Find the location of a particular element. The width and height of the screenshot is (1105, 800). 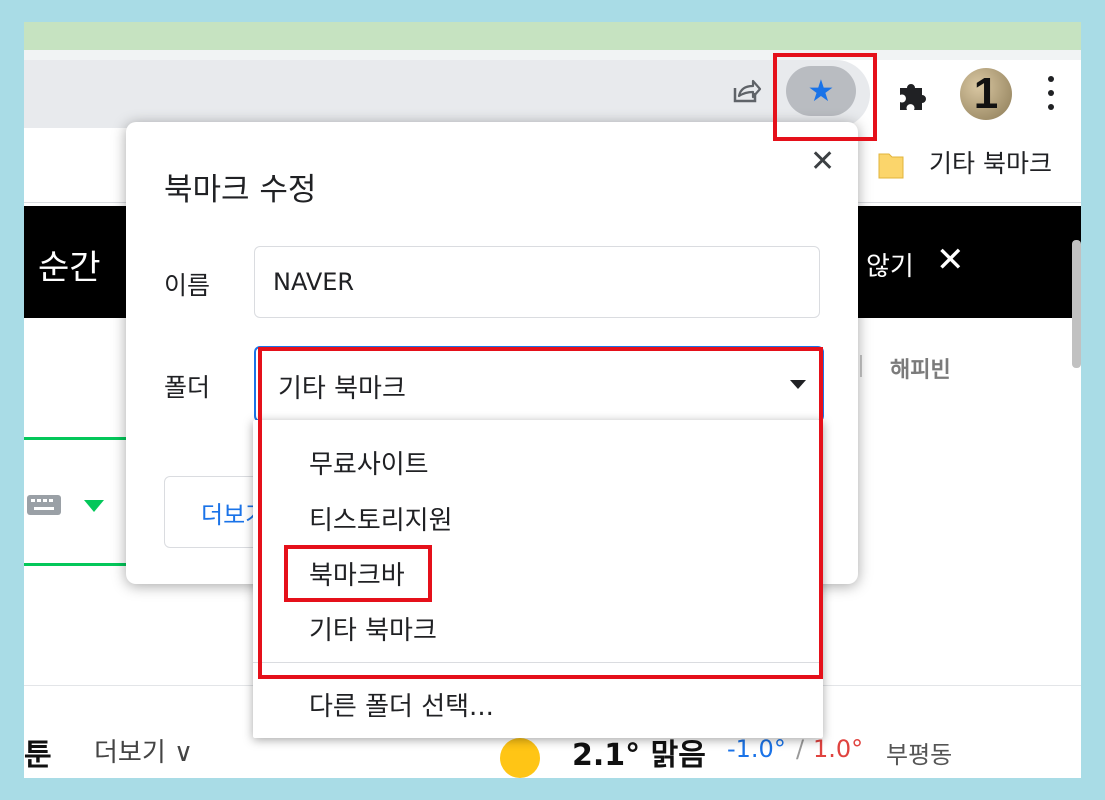

highlight-bookmarks-bar-box is located at coordinates (358, 573).